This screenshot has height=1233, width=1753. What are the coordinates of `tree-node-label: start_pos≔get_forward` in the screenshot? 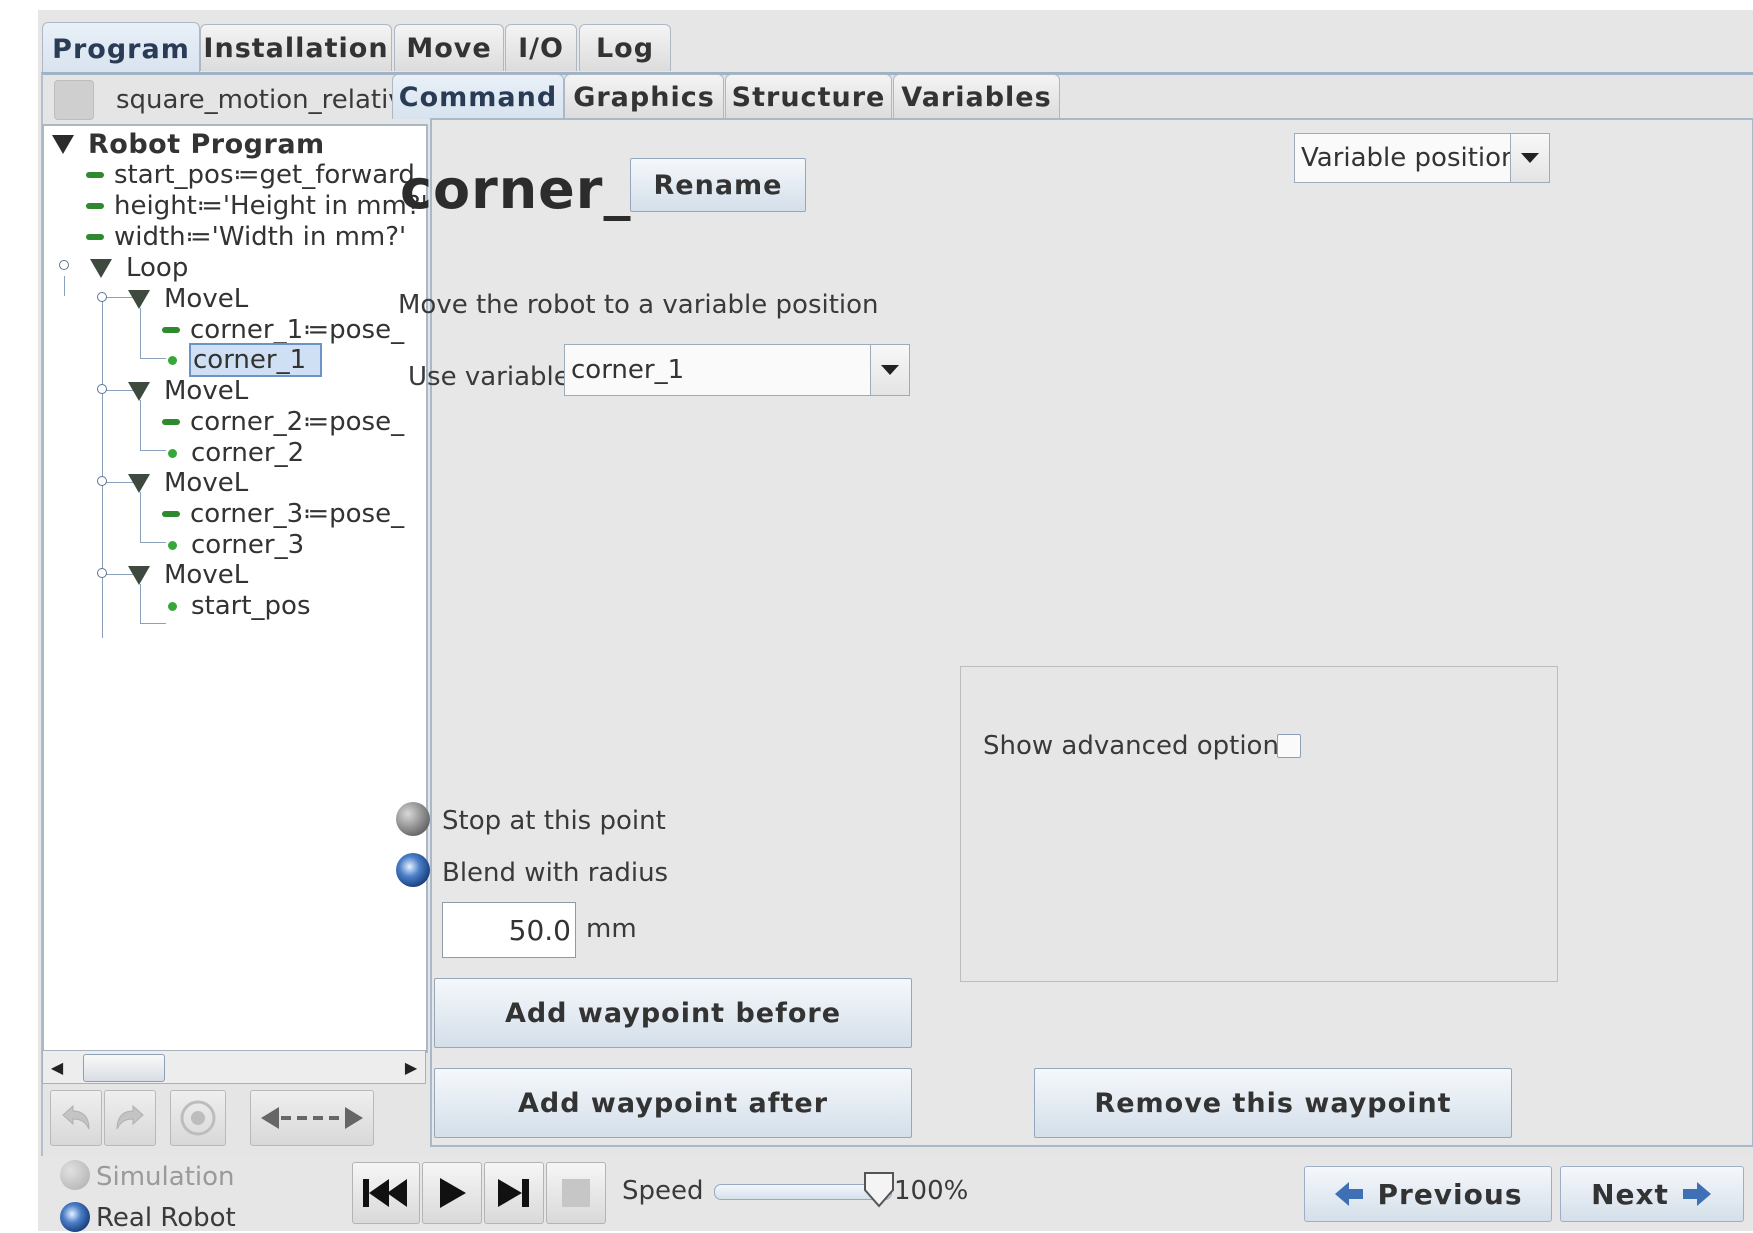 It's located at (264, 175).